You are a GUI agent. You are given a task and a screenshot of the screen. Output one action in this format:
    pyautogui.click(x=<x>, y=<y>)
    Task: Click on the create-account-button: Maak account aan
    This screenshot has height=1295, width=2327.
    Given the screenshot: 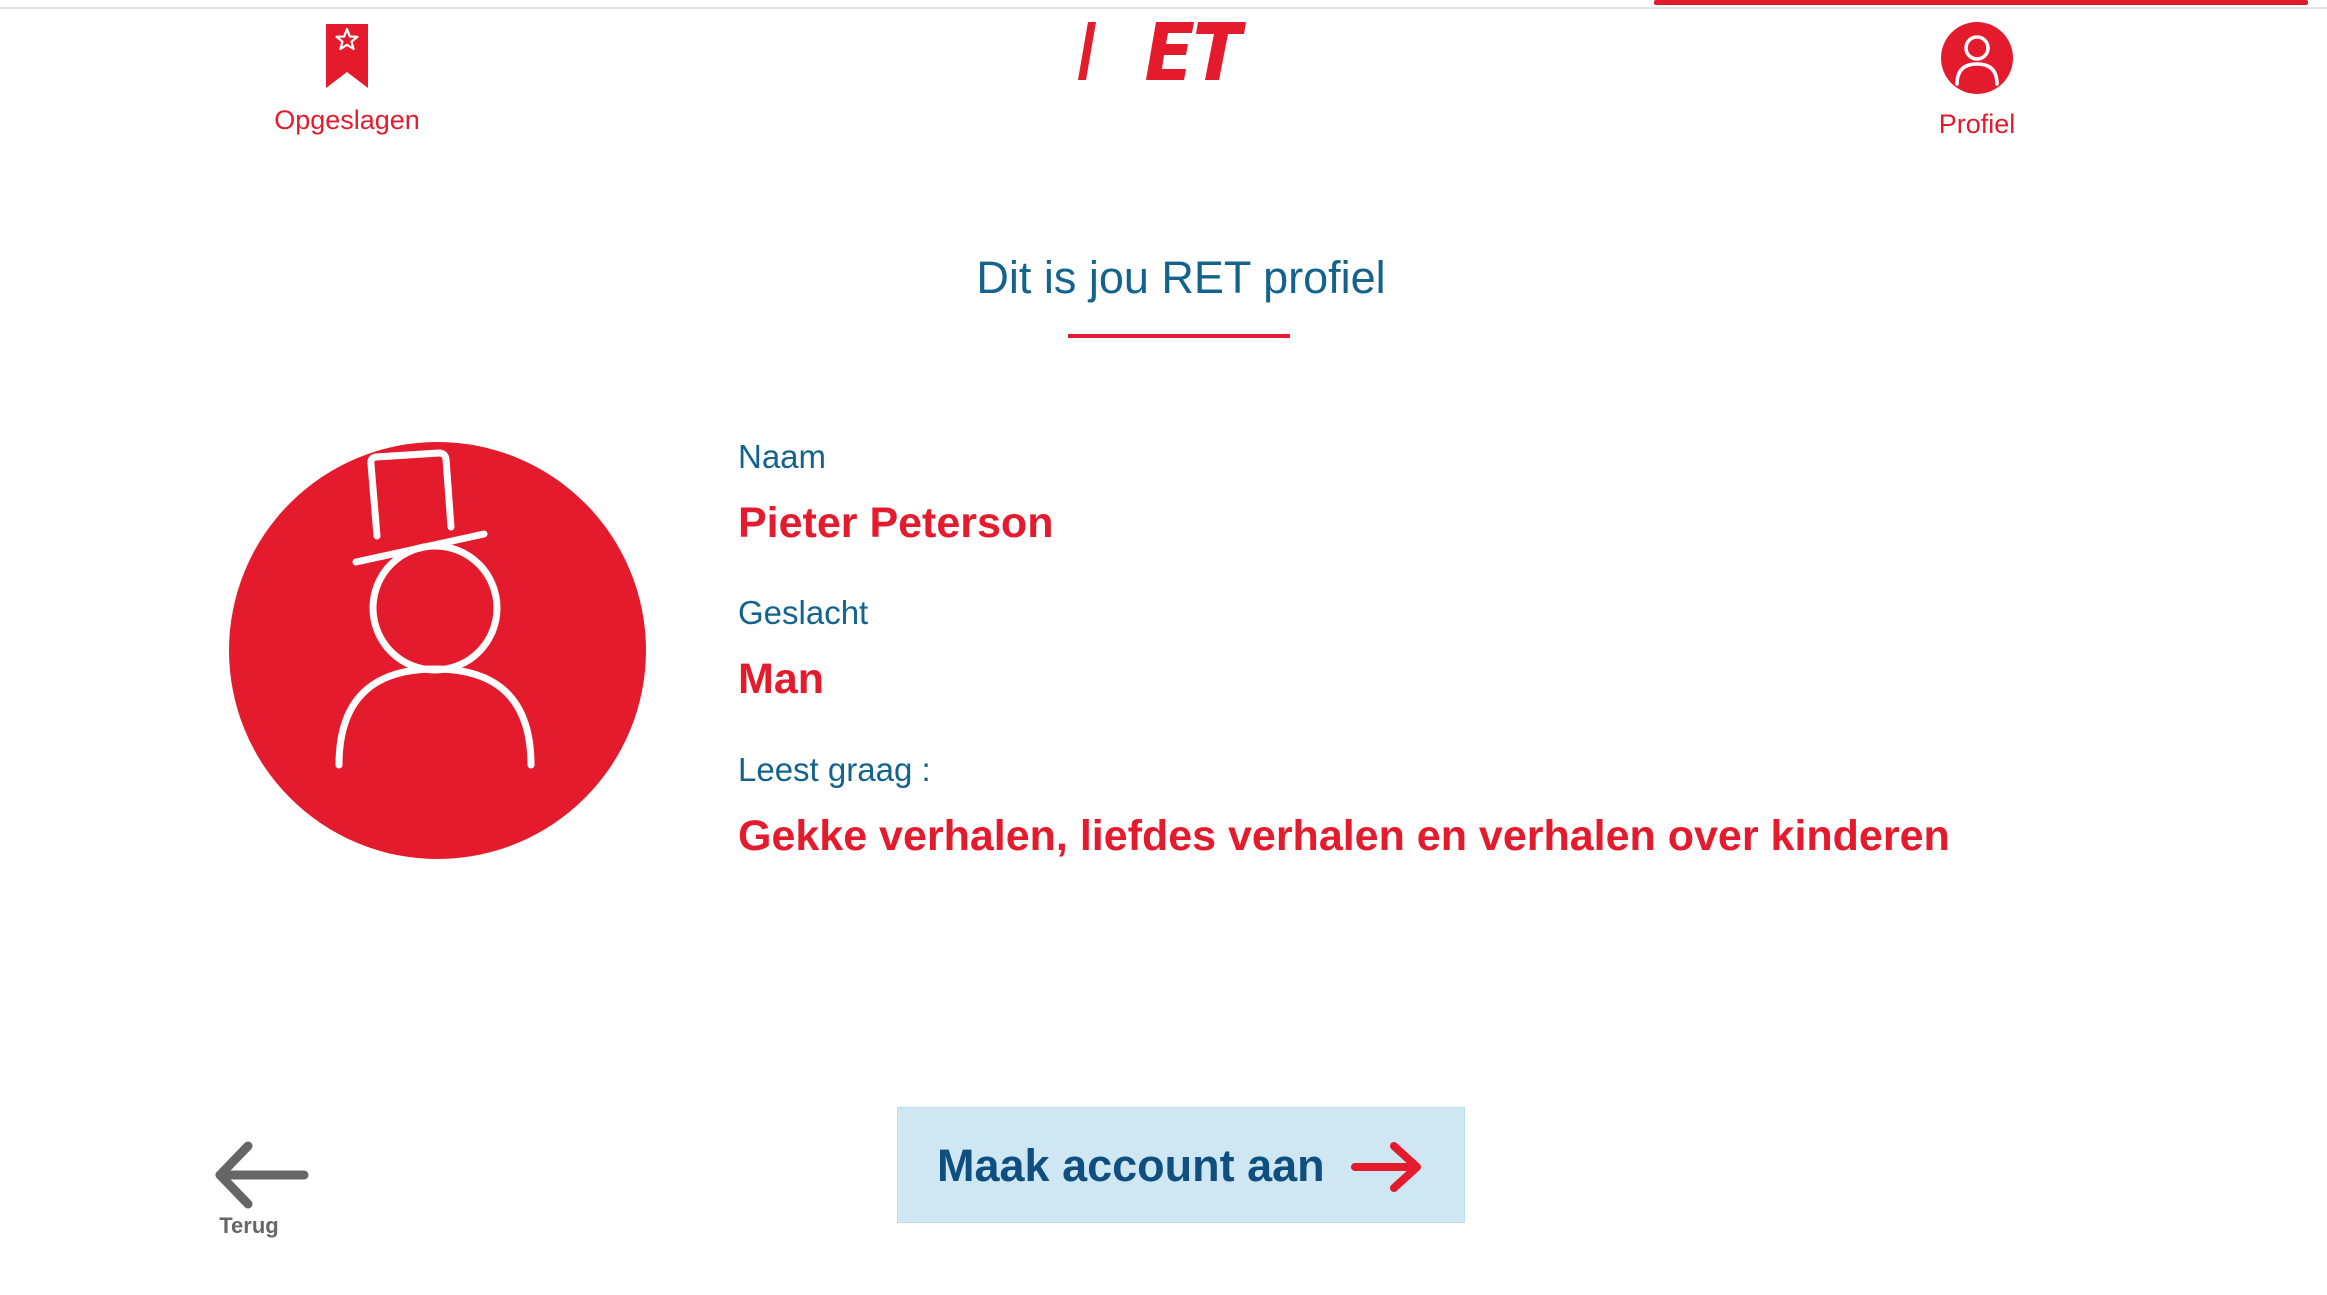 What is the action you would take?
    pyautogui.click(x=1181, y=1165)
    